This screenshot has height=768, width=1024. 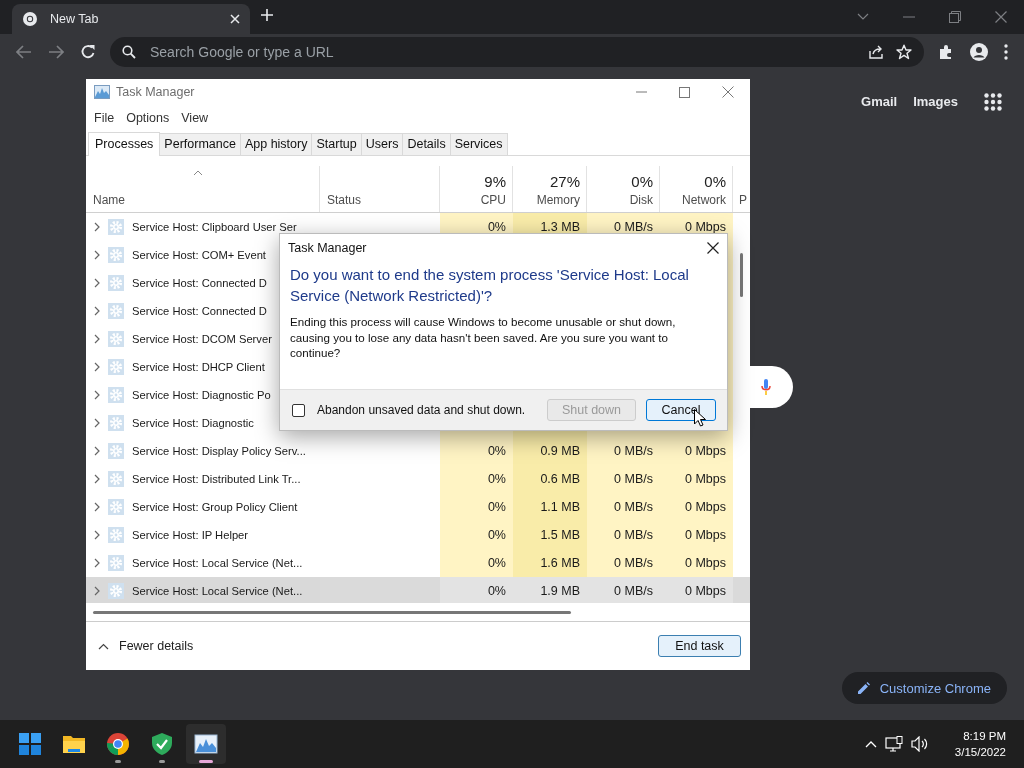 What do you see at coordinates (863, 17) in the screenshot?
I see `chevron-down-icon` at bounding box center [863, 17].